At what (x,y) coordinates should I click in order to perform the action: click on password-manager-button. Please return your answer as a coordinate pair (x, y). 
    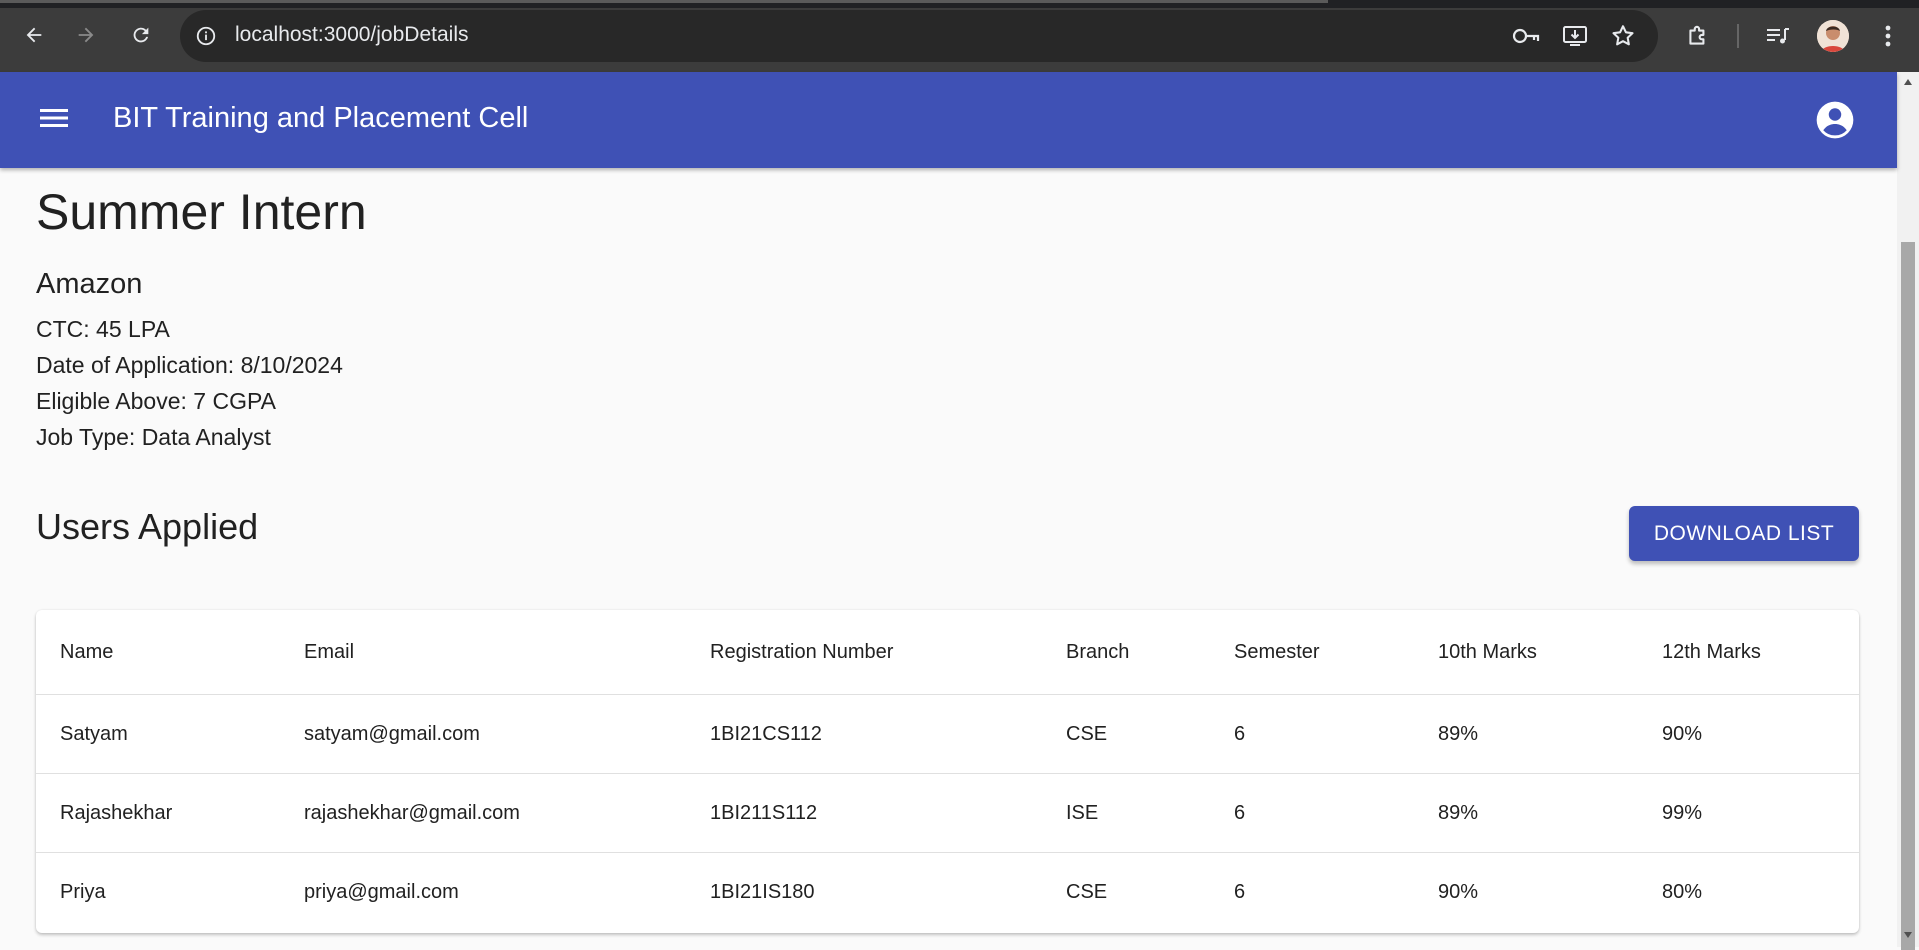
    Looking at the image, I should click on (1526, 36).